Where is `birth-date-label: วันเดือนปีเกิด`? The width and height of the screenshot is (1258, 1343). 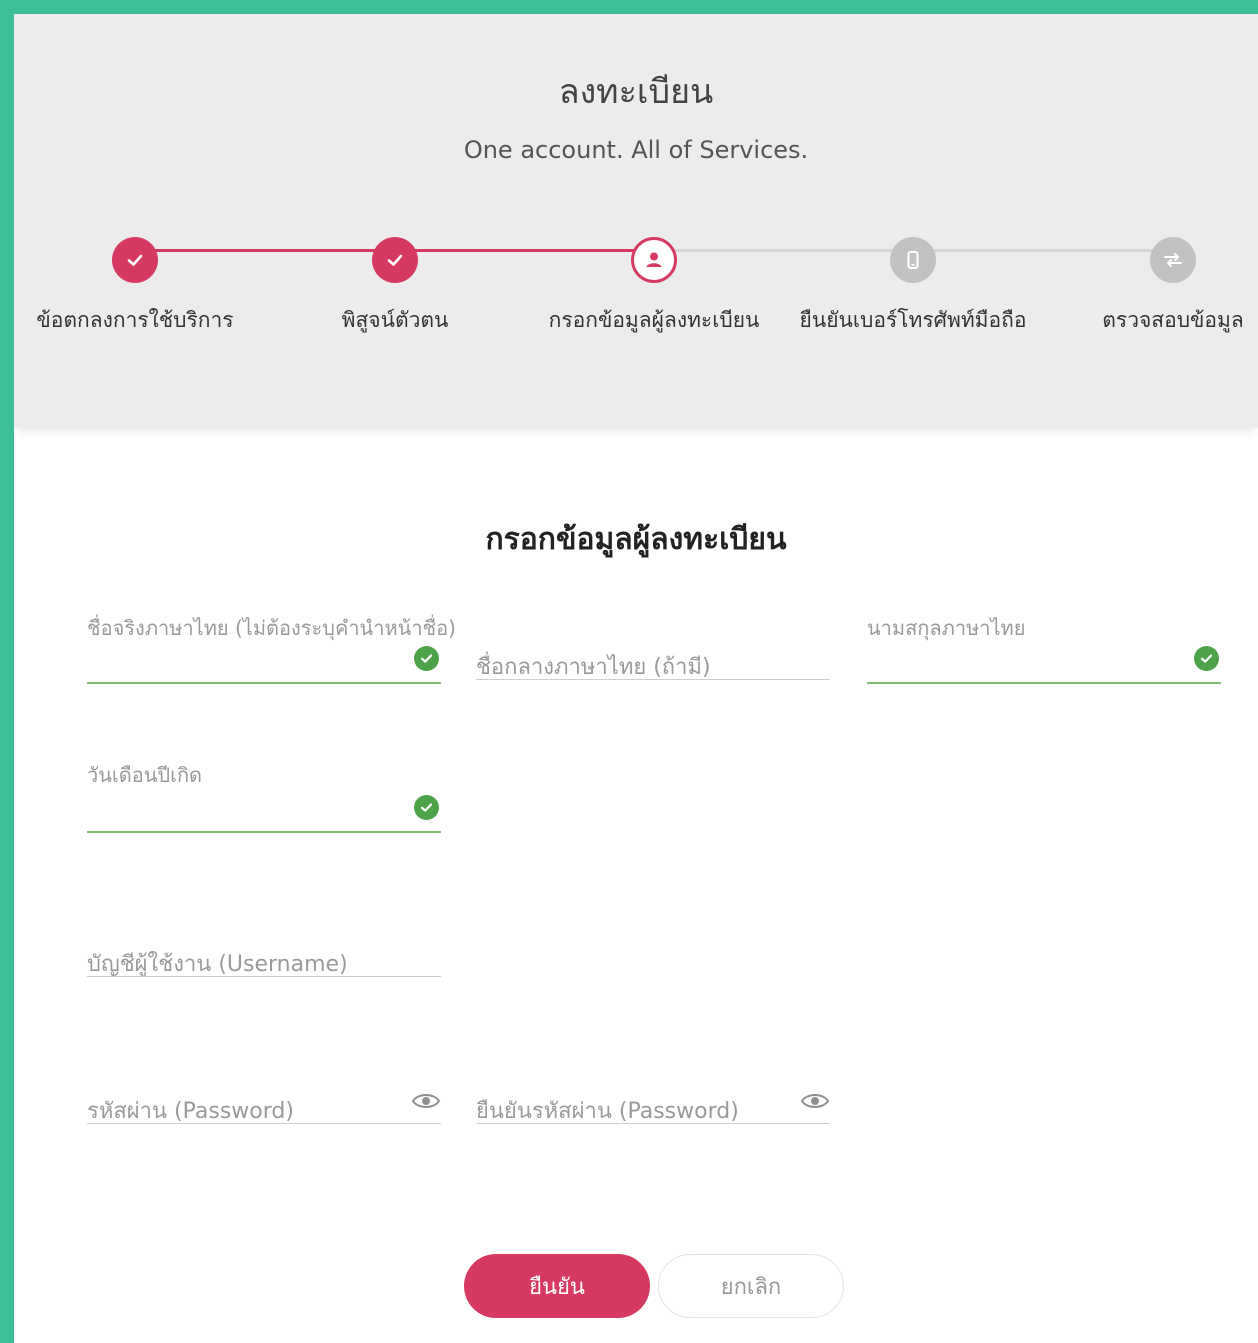 birth-date-label: วันเดือนปีเกิด is located at coordinates (145, 775).